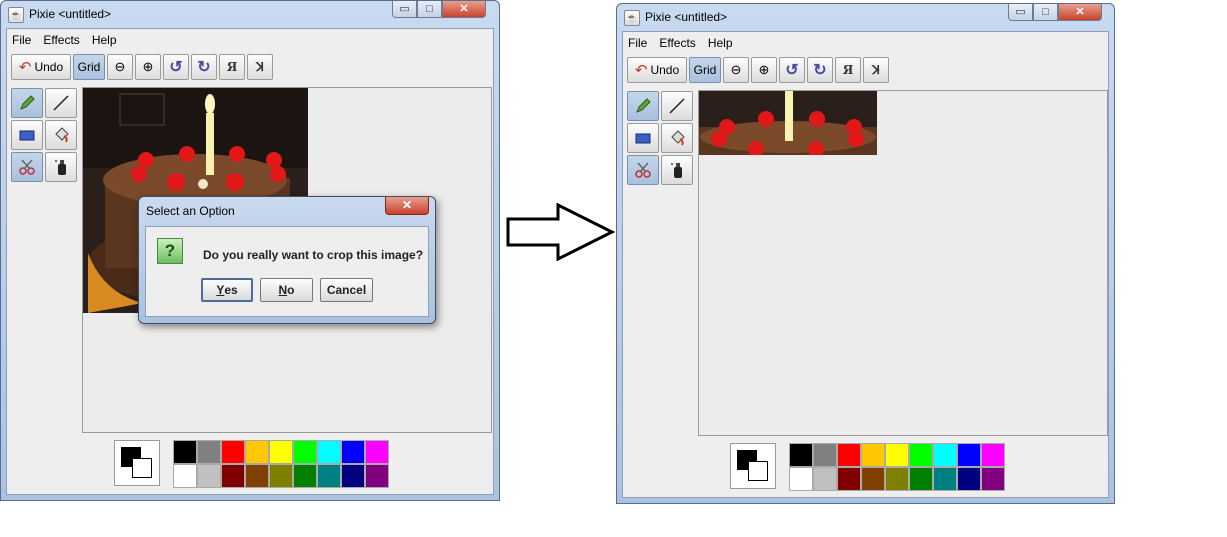  I want to click on cancel-button: Cancel, so click(346, 290).